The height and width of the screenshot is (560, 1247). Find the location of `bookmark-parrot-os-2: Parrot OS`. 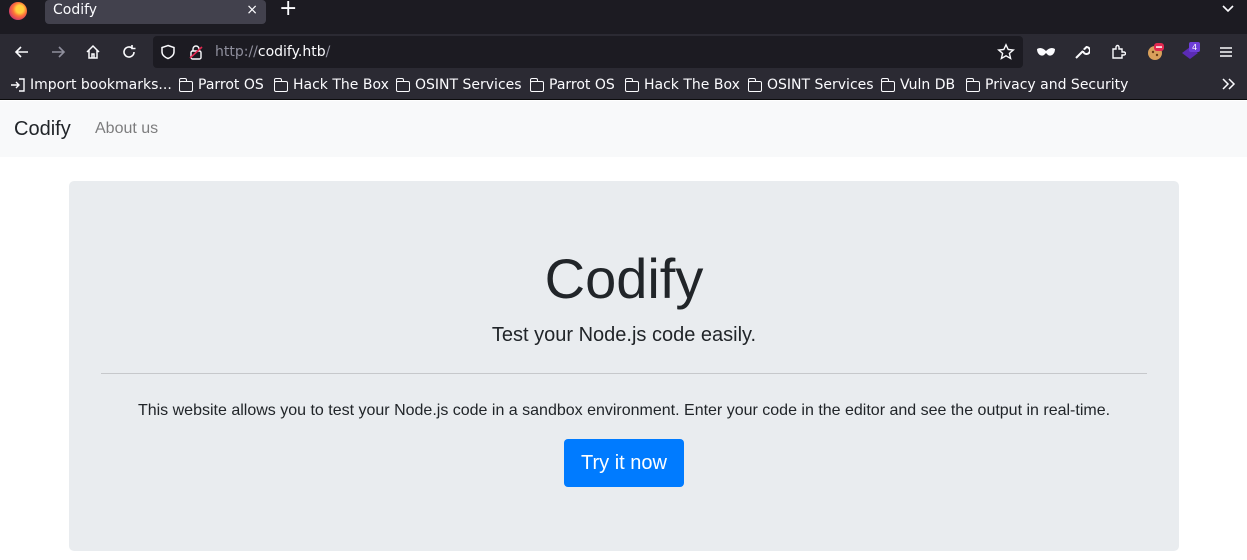

bookmark-parrot-os-2: Parrot OS is located at coordinates (572, 85).